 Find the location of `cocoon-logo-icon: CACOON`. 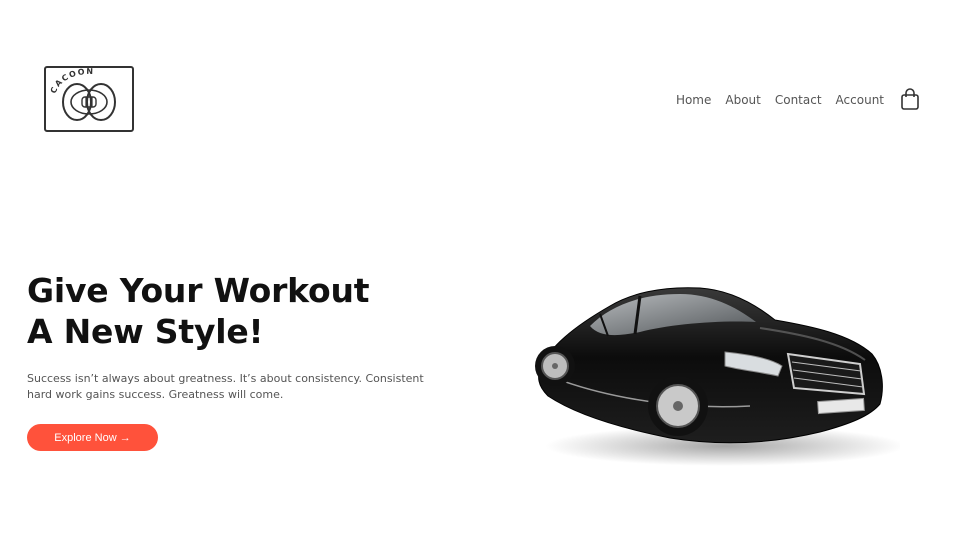

cocoon-logo-icon: CACOON is located at coordinates (82, 94).